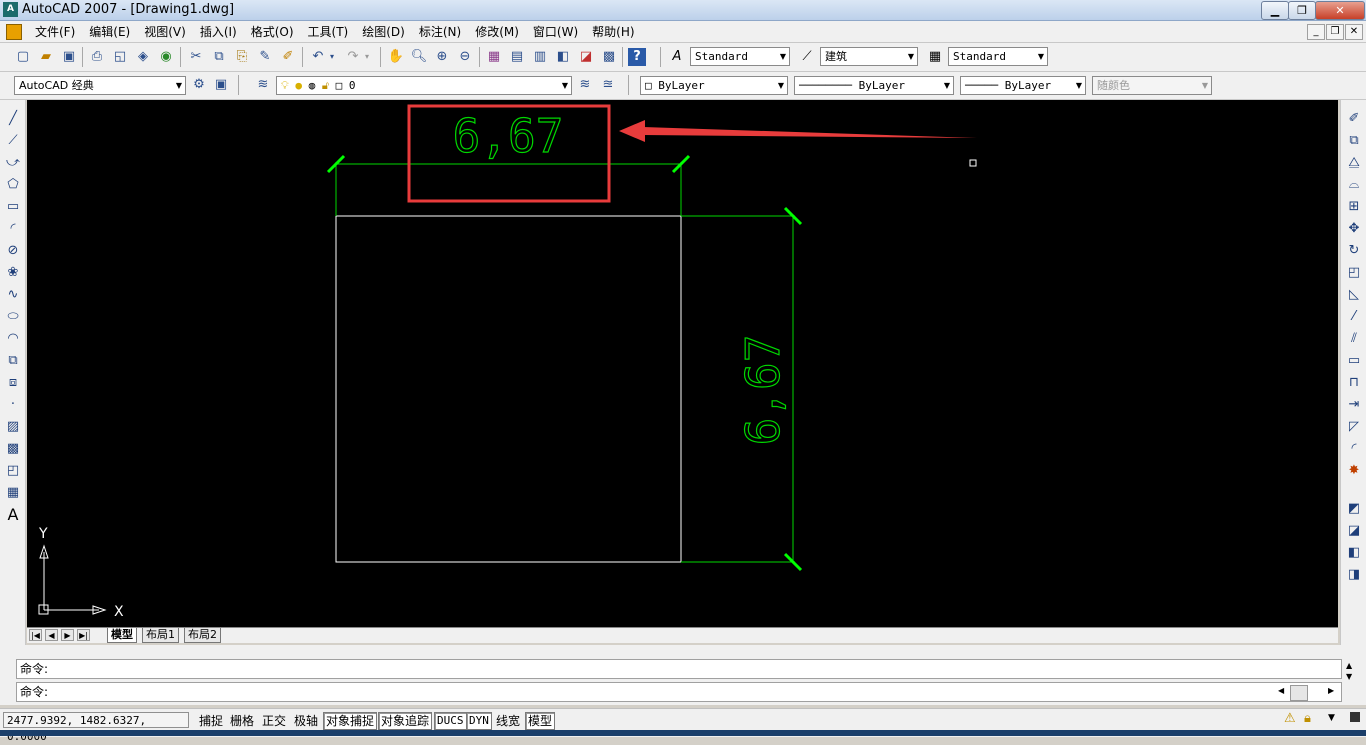 Image resolution: width=1366 pixels, height=745 pixels. Describe the element at coordinates (613, 32) in the screenshot. I see `menu-help: 帮助(H)` at that location.